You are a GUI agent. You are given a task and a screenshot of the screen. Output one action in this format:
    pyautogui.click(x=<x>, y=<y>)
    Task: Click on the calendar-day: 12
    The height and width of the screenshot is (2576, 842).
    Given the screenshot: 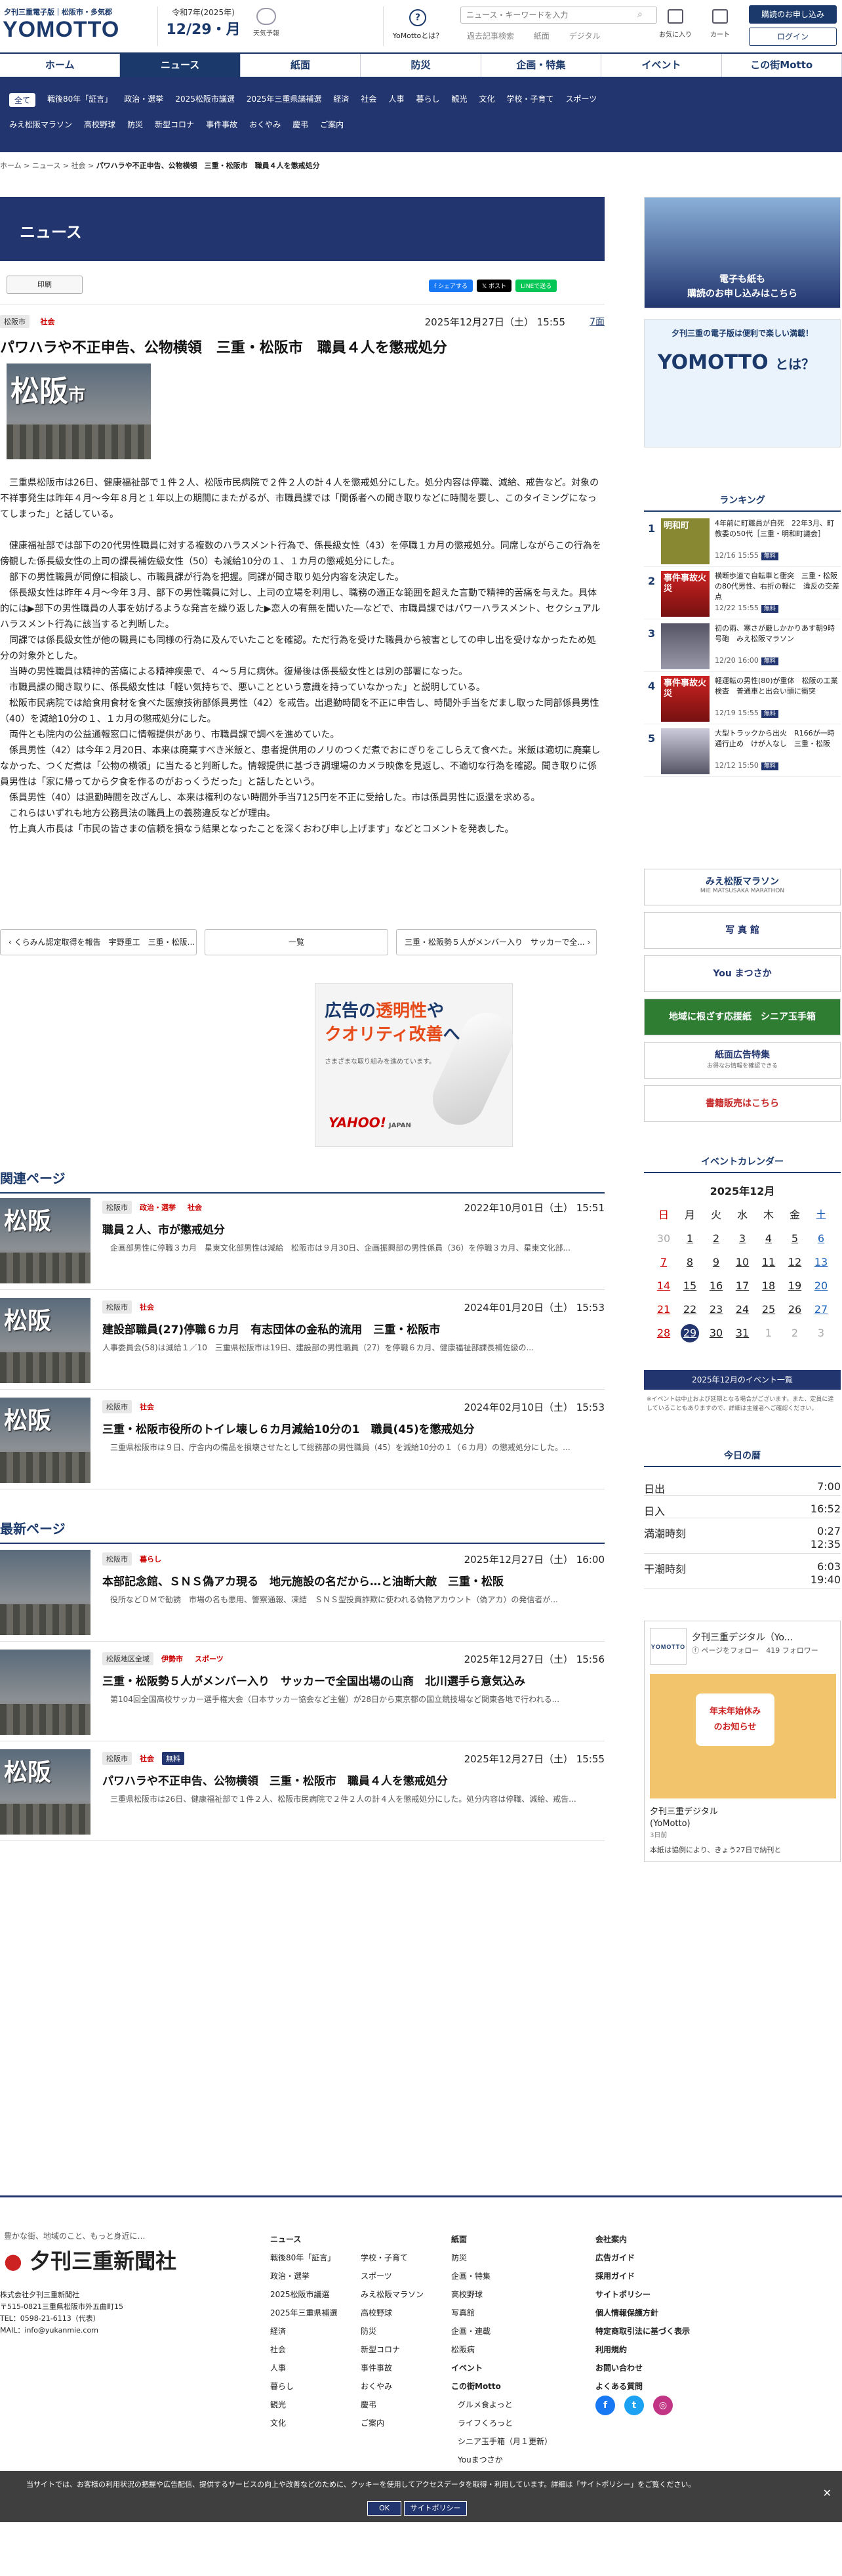 What is the action you would take?
    pyautogui.click(x=795, y=1262)
    